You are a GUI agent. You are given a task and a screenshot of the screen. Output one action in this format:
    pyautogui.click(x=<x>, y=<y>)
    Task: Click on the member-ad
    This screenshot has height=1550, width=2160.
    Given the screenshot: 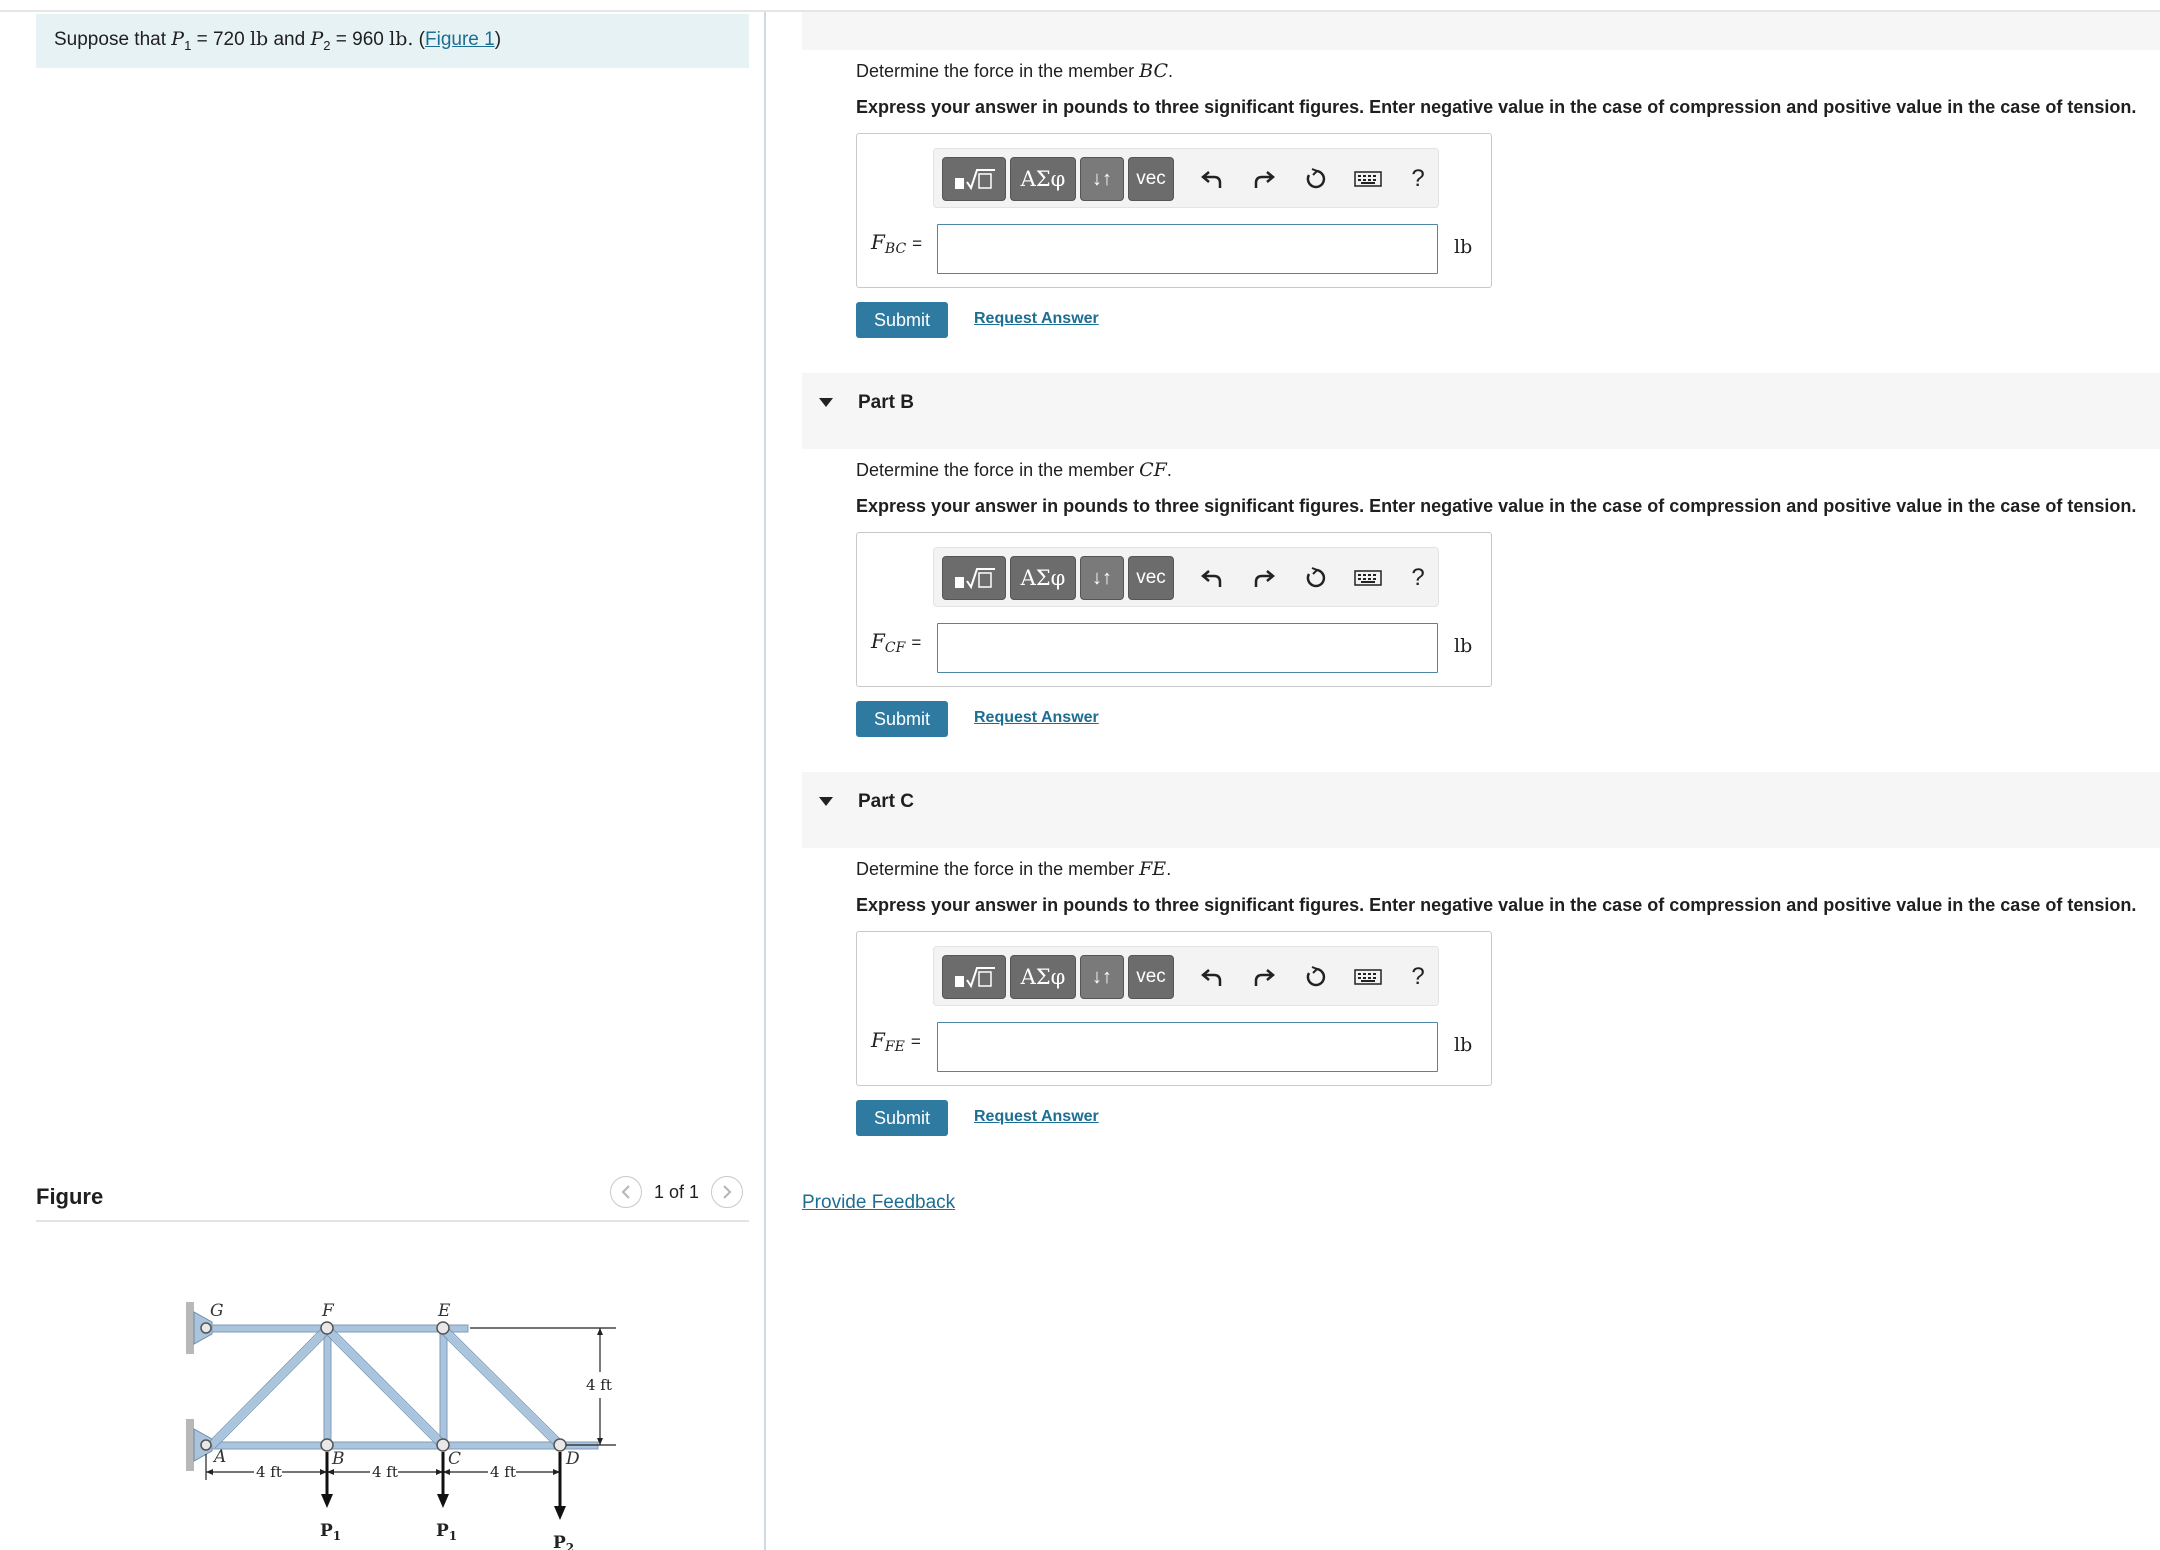 What is the action you would take?
    pyautogui.click(x=405, y=1445)
    